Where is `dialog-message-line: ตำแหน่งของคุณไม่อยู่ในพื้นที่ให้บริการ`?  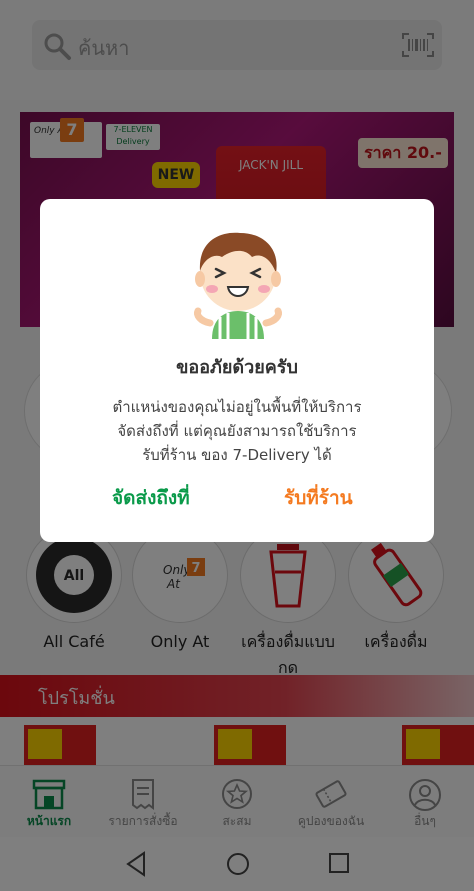 dialog-message-line: ตำแหน่งของคุณไม่อยู่ในพื้นที่ให้บริการ is located at coordinates (237, 407).